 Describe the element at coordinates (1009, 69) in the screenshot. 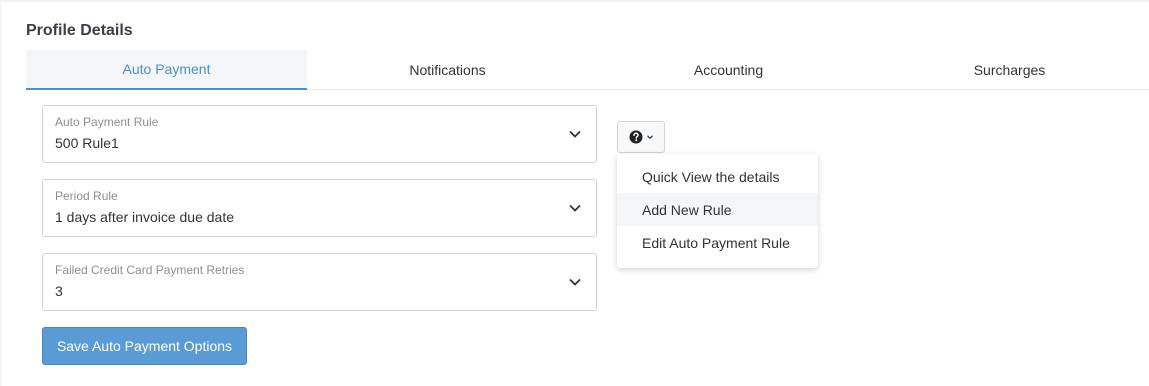

I see `tab-surcharges: Surcharges` at that location.